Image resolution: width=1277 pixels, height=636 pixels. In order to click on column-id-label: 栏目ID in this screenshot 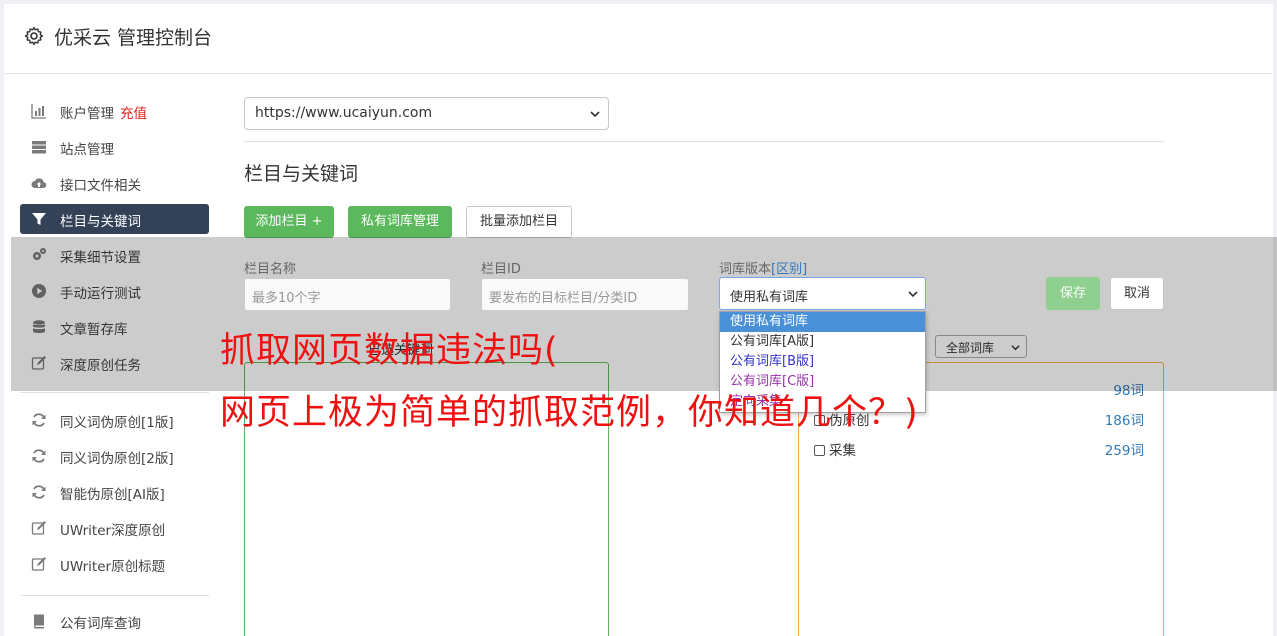, I will do `click(501, 269)`.